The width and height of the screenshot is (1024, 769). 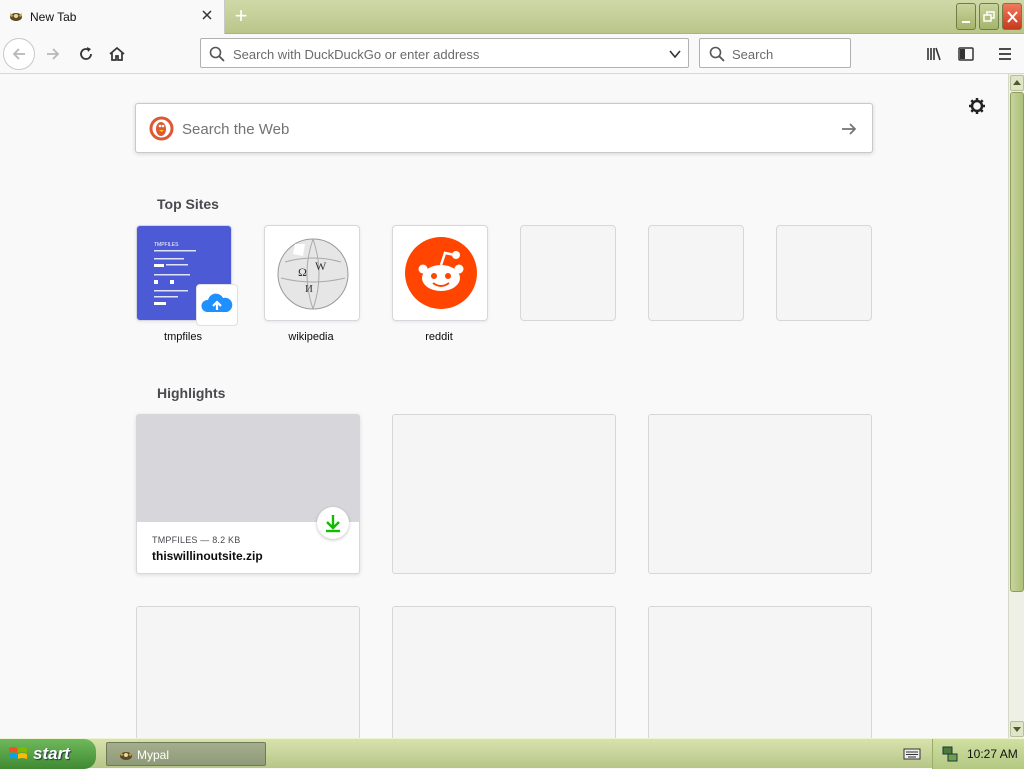 I want to click on scroll-thumb, so click(x=1017, y=342).